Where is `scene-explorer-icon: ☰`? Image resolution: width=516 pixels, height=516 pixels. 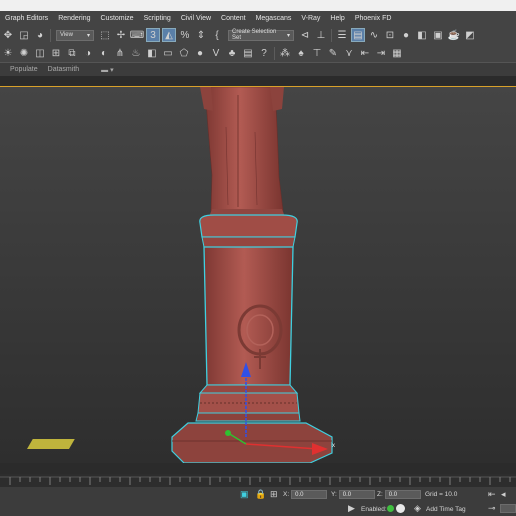 scene-explorer-icon: ☰ is located at coordinates (342, 35).